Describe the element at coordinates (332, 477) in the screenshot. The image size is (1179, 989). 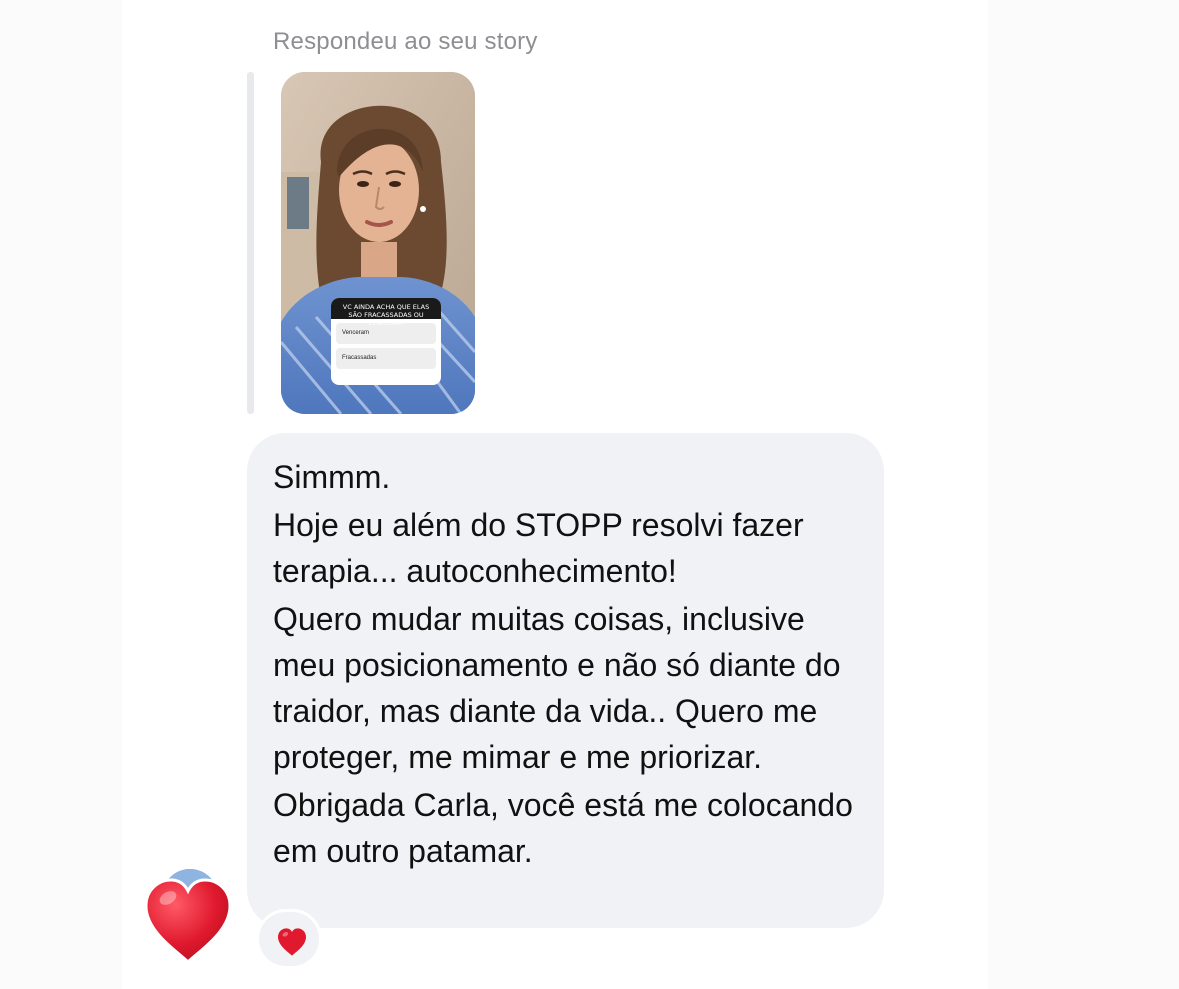
I see `message-paragraph: Simmm.` at that location.